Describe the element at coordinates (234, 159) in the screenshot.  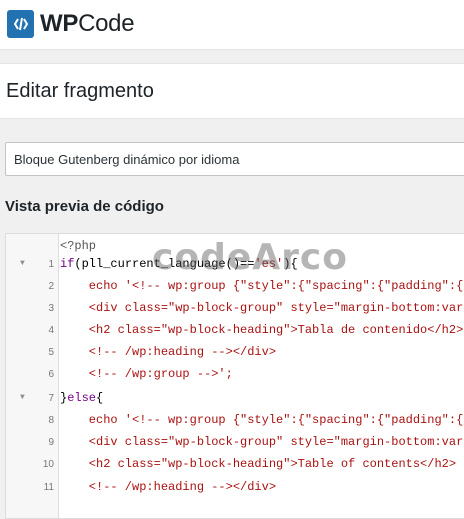
I see `snippet-title-input` at that location.